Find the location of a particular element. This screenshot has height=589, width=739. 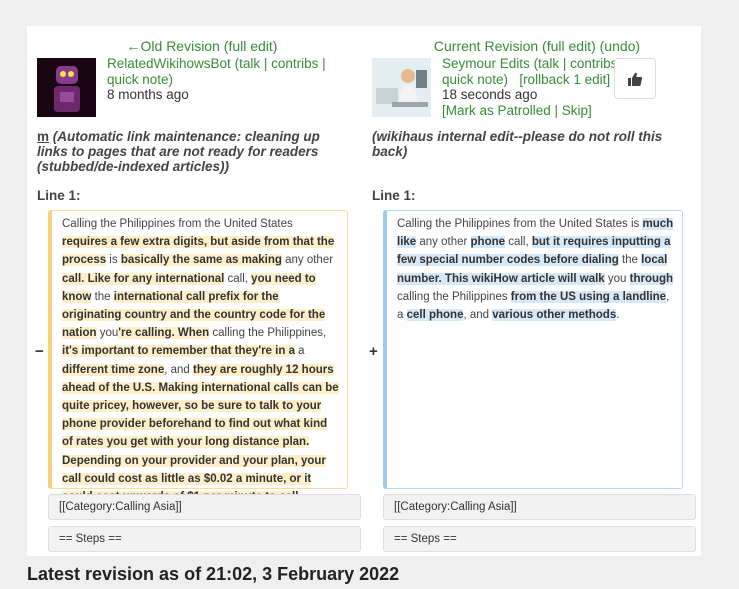

unchanged-segment: . is located at coordinates (618, 315).